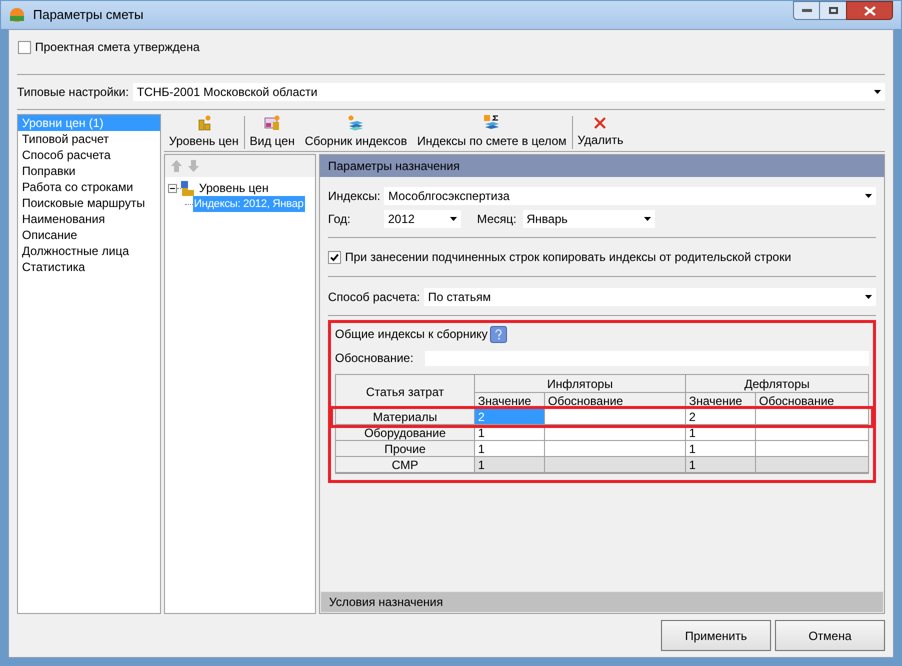  I want to click on dropdown: ТСНБ-2001 Московской области, so click(508, 92).